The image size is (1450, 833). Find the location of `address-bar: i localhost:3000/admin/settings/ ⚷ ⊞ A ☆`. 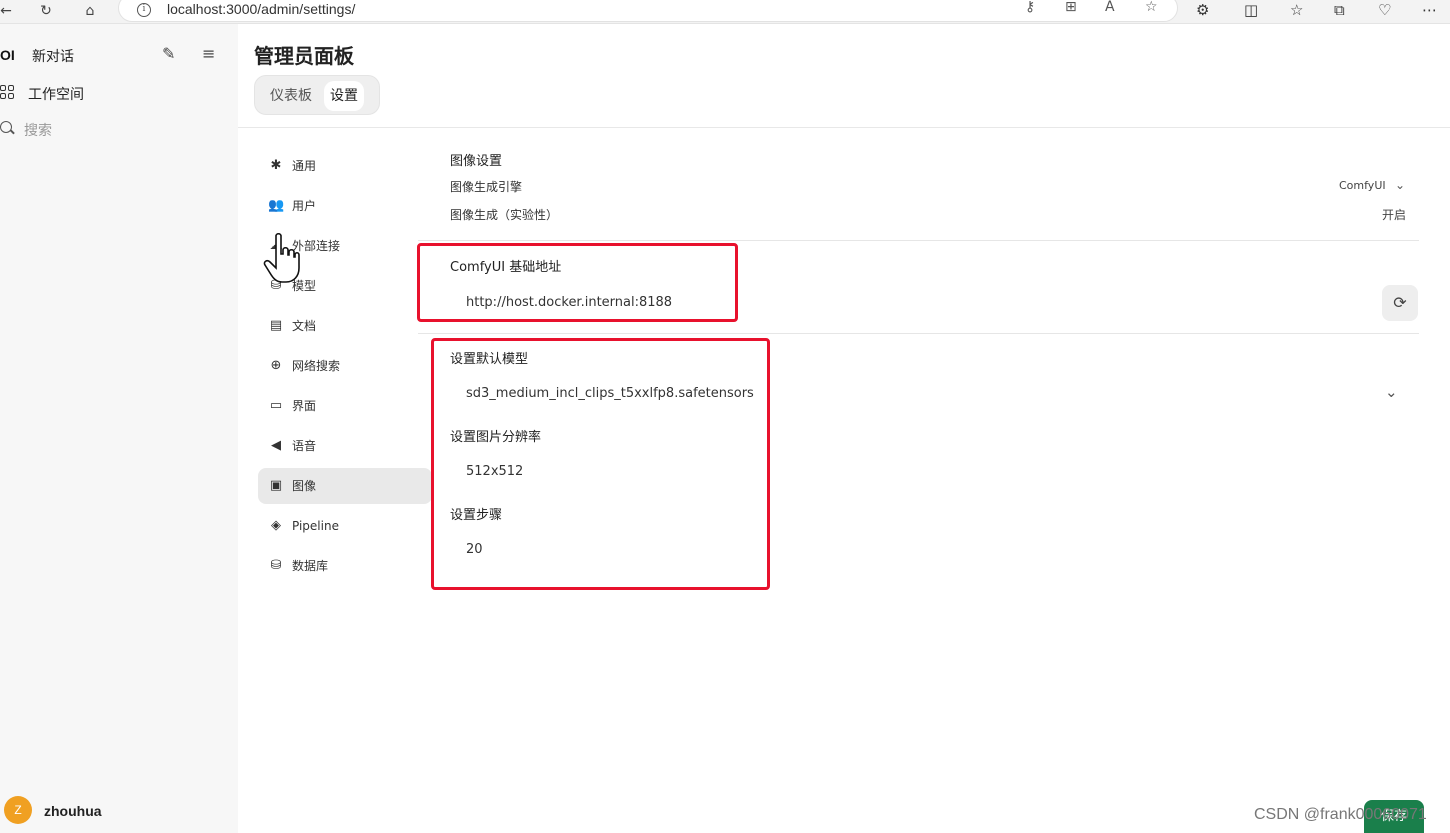

address-bar: i localhost:3000/admin/settings/ ⚷ ⊞ A ☆ is located at coordinates (648, 11).